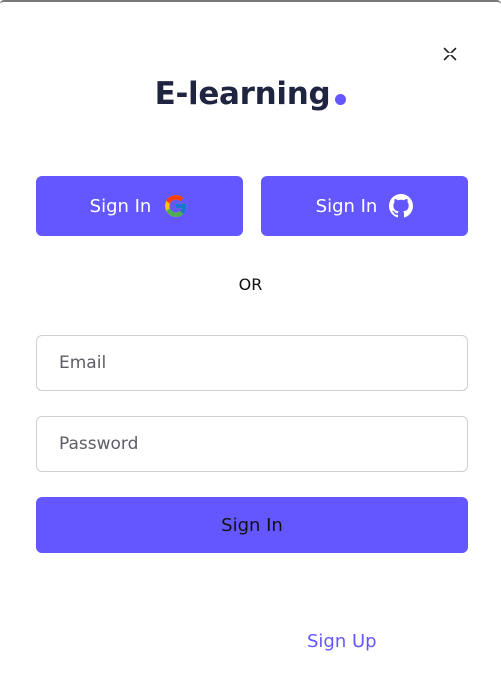 The width and height of the screenshot is (501, 688). I want to click on brand-logo: E-learning, so click(250, 94).